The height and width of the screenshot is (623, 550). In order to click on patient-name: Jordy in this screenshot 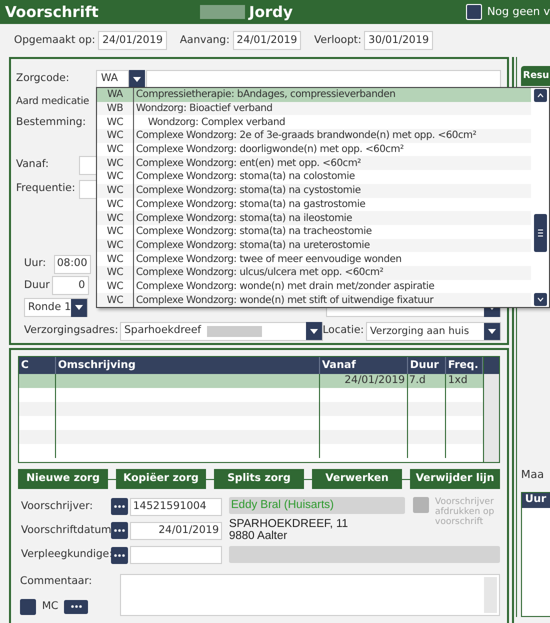, I will do `click(271, 12)`.